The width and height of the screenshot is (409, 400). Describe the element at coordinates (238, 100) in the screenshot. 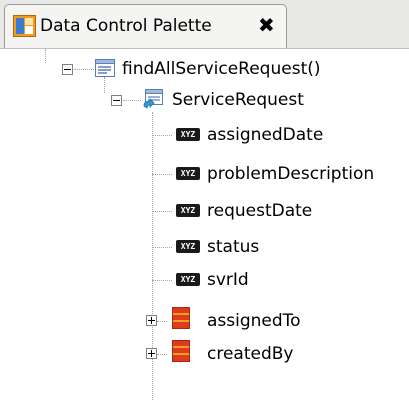

I see `tree-node-collection: ServiceRequest` at that location.